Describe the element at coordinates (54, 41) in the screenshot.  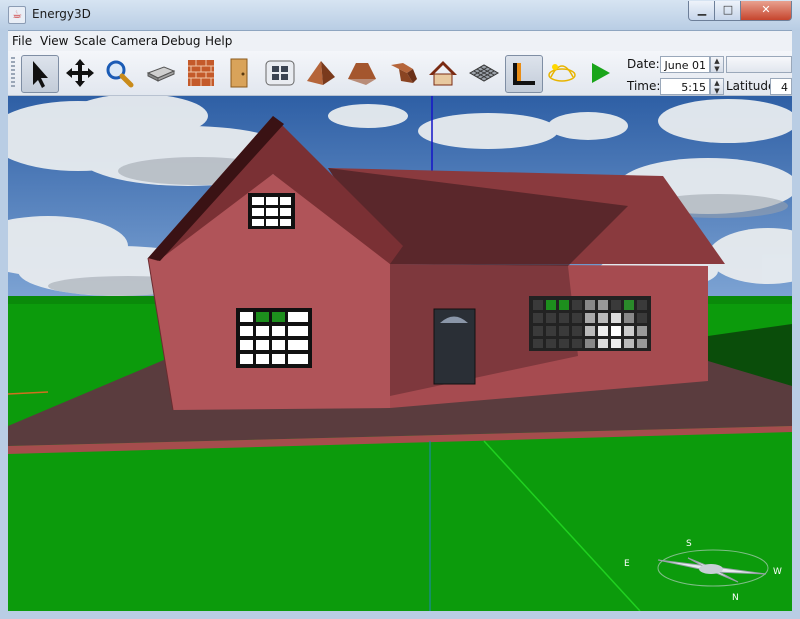
I see `menu-view: View` at that location.